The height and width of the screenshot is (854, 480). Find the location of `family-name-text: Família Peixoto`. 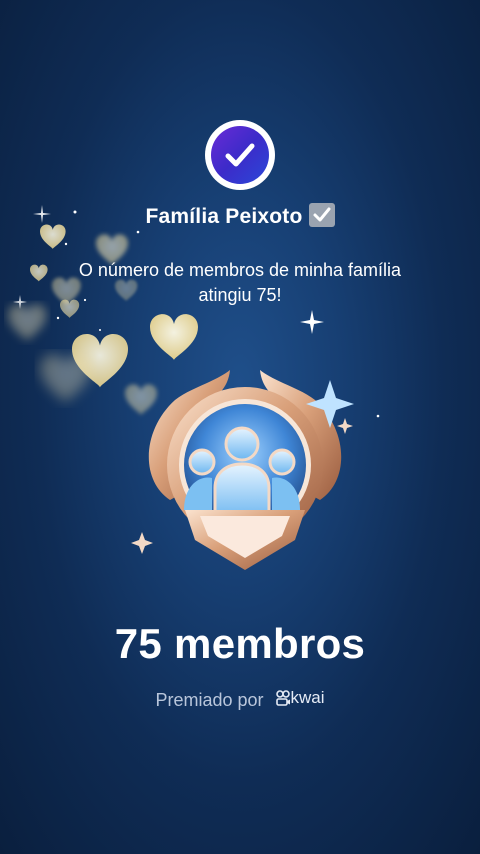

family-name-text: Família Peixoto is located at coordinates (224, 216).